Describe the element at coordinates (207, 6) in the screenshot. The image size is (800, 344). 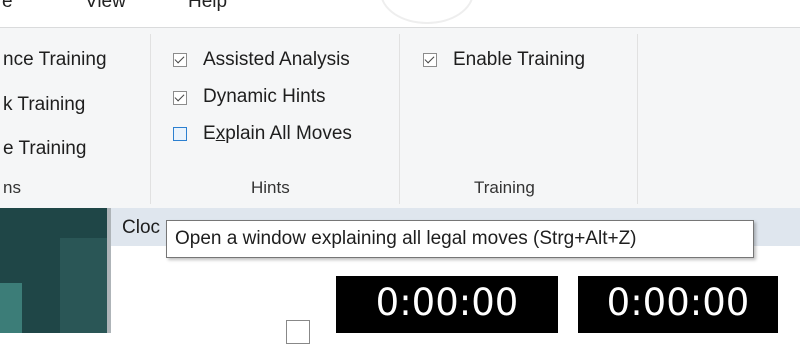
I see `menu-item-help: Help` at that location.